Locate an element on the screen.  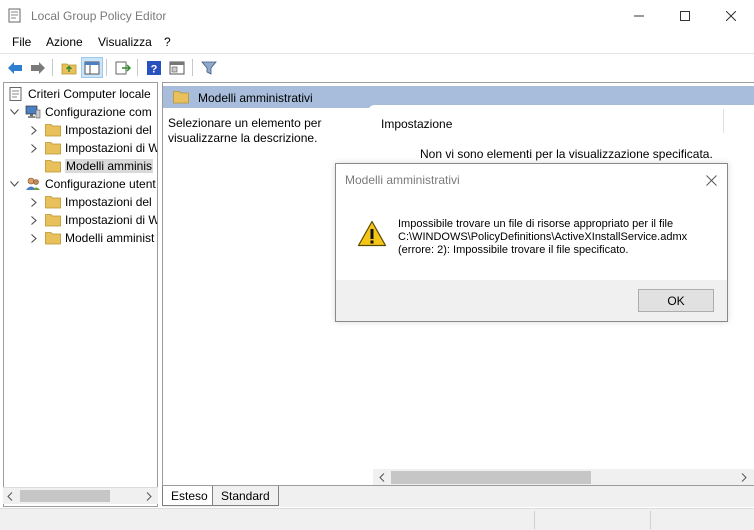
view-tabs: Esteso Standard is located at coordinates (458, 496).